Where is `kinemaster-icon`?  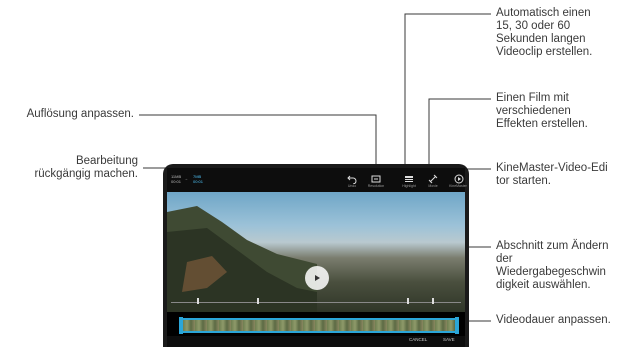 kinemaster-icon is located at coordinates (459, 179).